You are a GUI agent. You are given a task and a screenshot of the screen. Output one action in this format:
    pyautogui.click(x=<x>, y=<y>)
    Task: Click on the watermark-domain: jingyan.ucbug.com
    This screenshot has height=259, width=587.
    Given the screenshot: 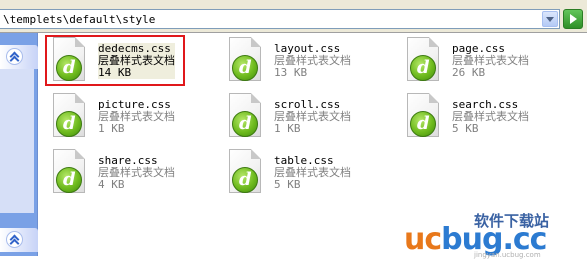 What is the action you would take?
    pyautogui.click(x=507, y=255)
    